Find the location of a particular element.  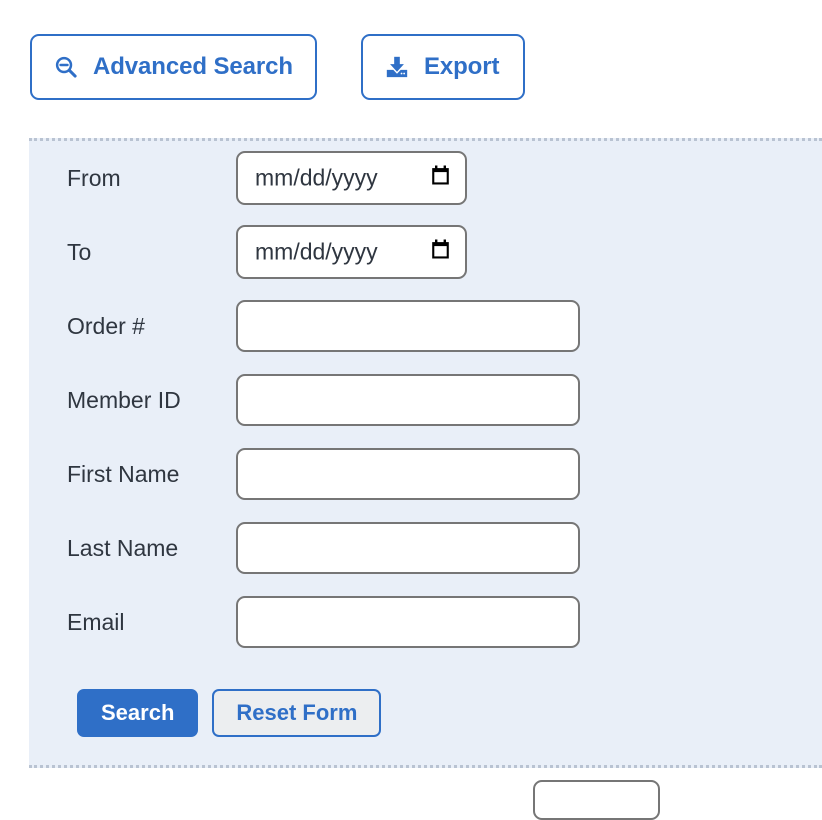

from-date-input is located at coordinates (351, 178).